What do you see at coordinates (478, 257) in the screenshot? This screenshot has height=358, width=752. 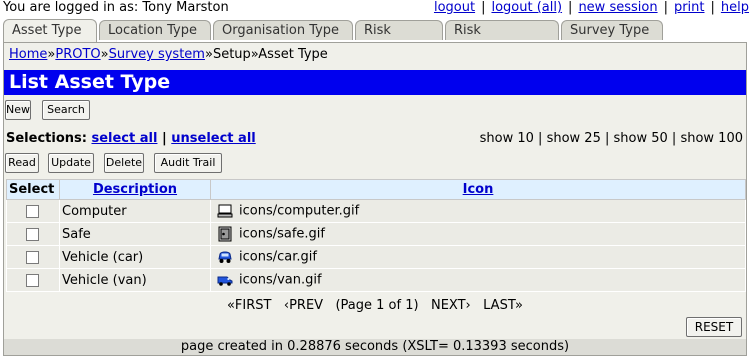 I see `icon-cell: icons/car.gif` at bounding box center [478, 257].